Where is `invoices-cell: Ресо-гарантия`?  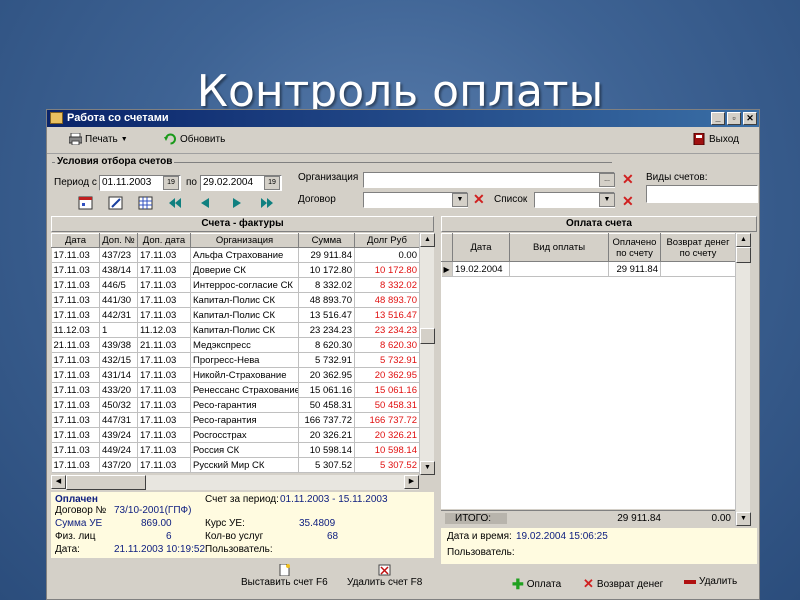
invoices-cell: Ресо-гарантия is located at coordinates (244, 405).